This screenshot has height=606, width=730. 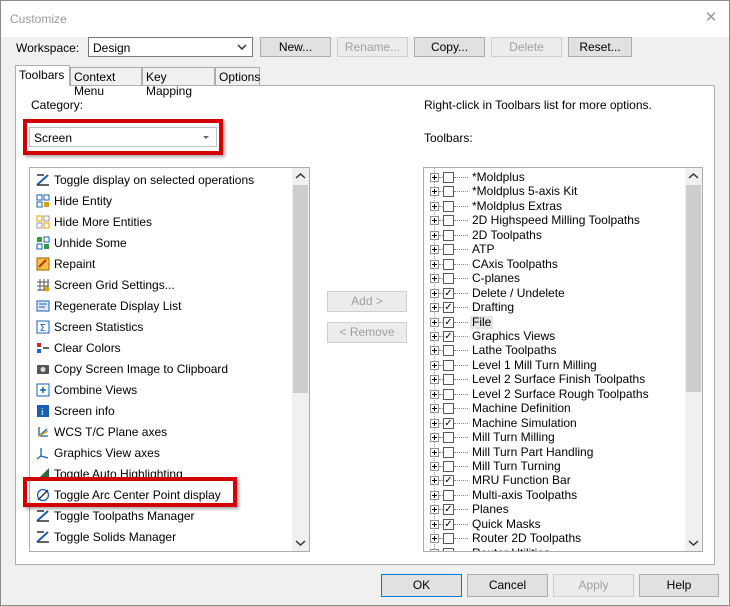 What do you see at coordinates (43, 348) in the screenshot?
I see `clear-colors-icon` at bounding box center [43, 348].